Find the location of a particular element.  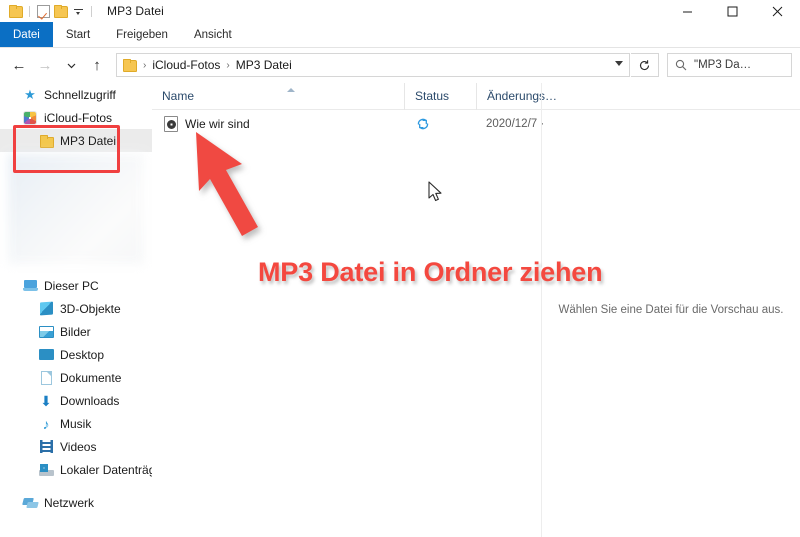

sidebar-item-3d-objekte: 3D-Objekte is located at coordinates (76, 308).